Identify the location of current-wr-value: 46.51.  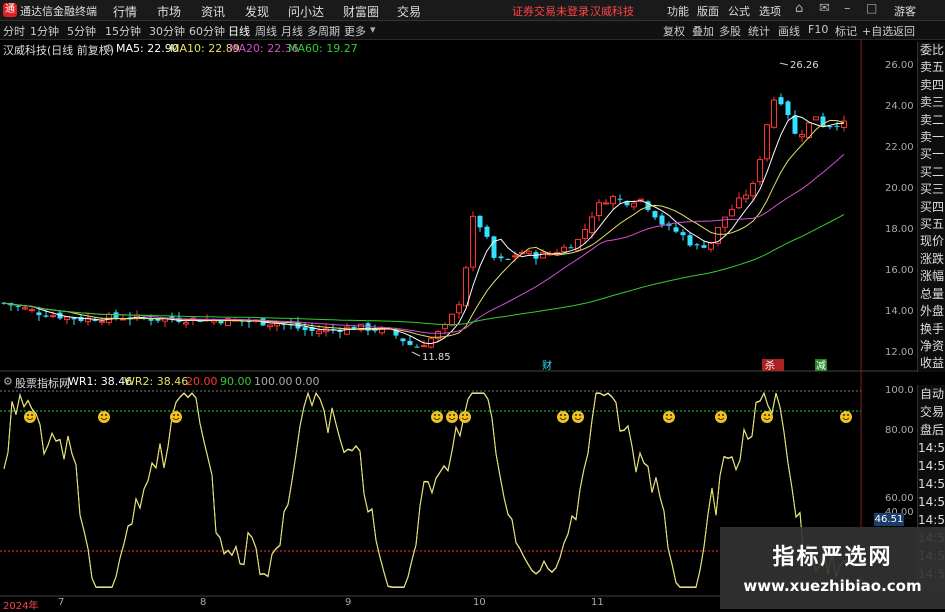
(889, 519).